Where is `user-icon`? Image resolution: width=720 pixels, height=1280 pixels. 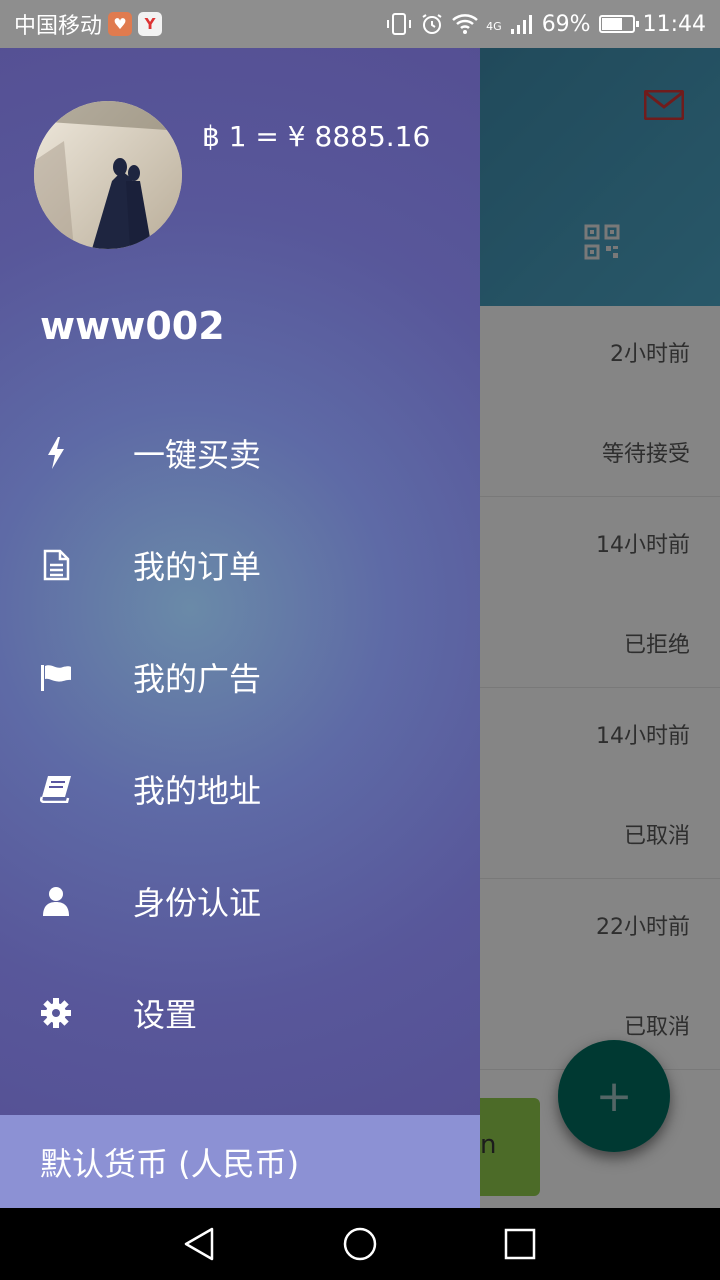 user-icon is located at coordinates (56, 901).